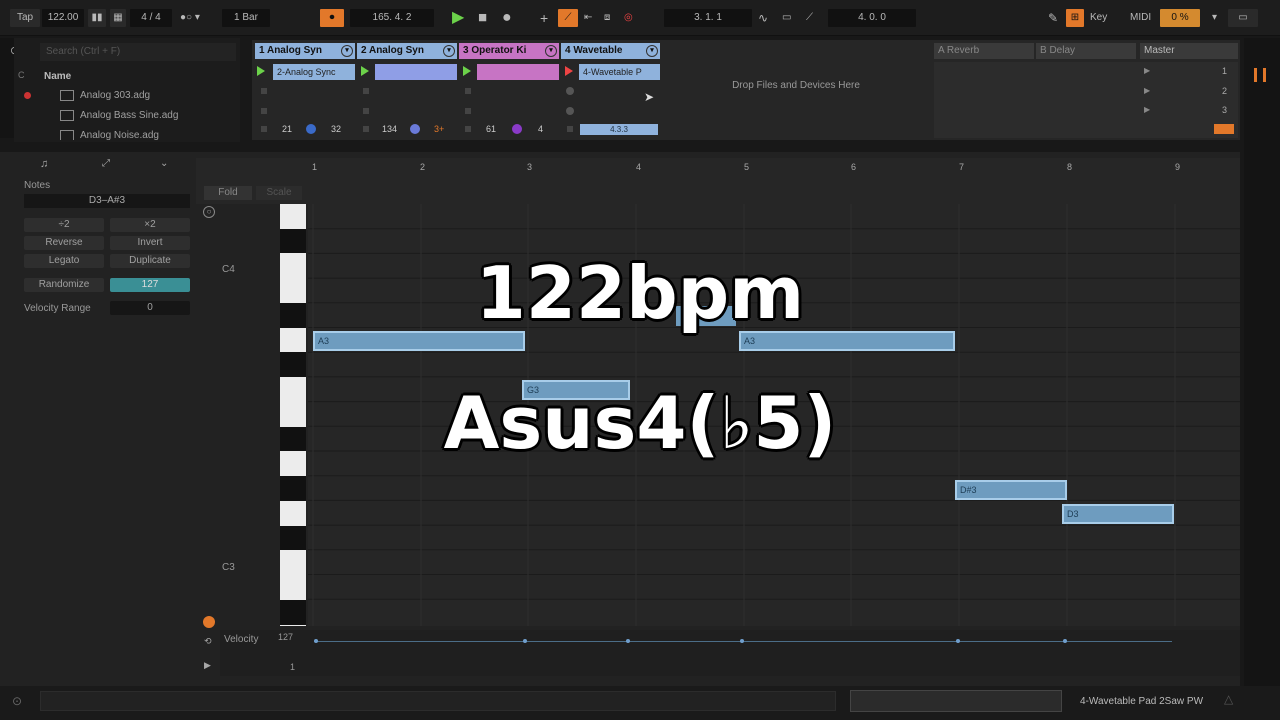 Image resolution: width=1280 pixels, height=720 pixels. Describe the element at coordinates (279, 193) in the screenshot. I see `scale-button: Scale` at that location.